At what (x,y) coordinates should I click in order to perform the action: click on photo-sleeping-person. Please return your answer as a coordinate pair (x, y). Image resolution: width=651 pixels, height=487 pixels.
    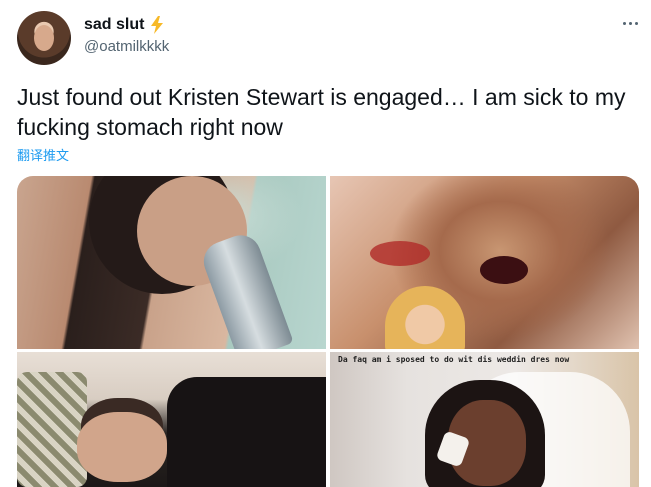
    Looking at the image, I should click on (122, 447).